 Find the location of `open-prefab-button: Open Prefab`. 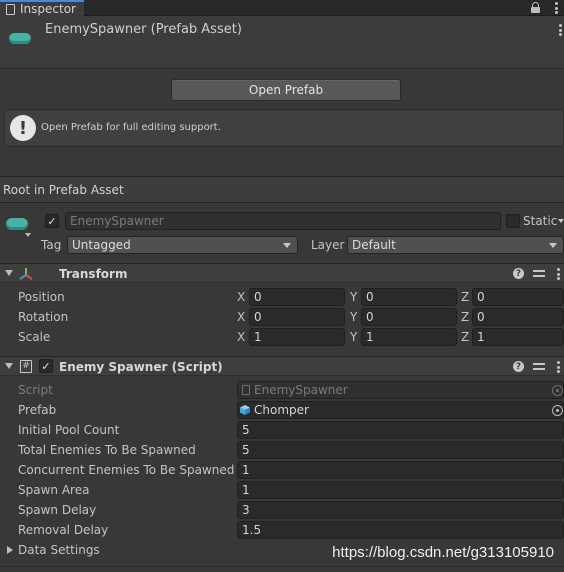

open-prefab-button: Open Prefab is located at coordinates (286, 90).